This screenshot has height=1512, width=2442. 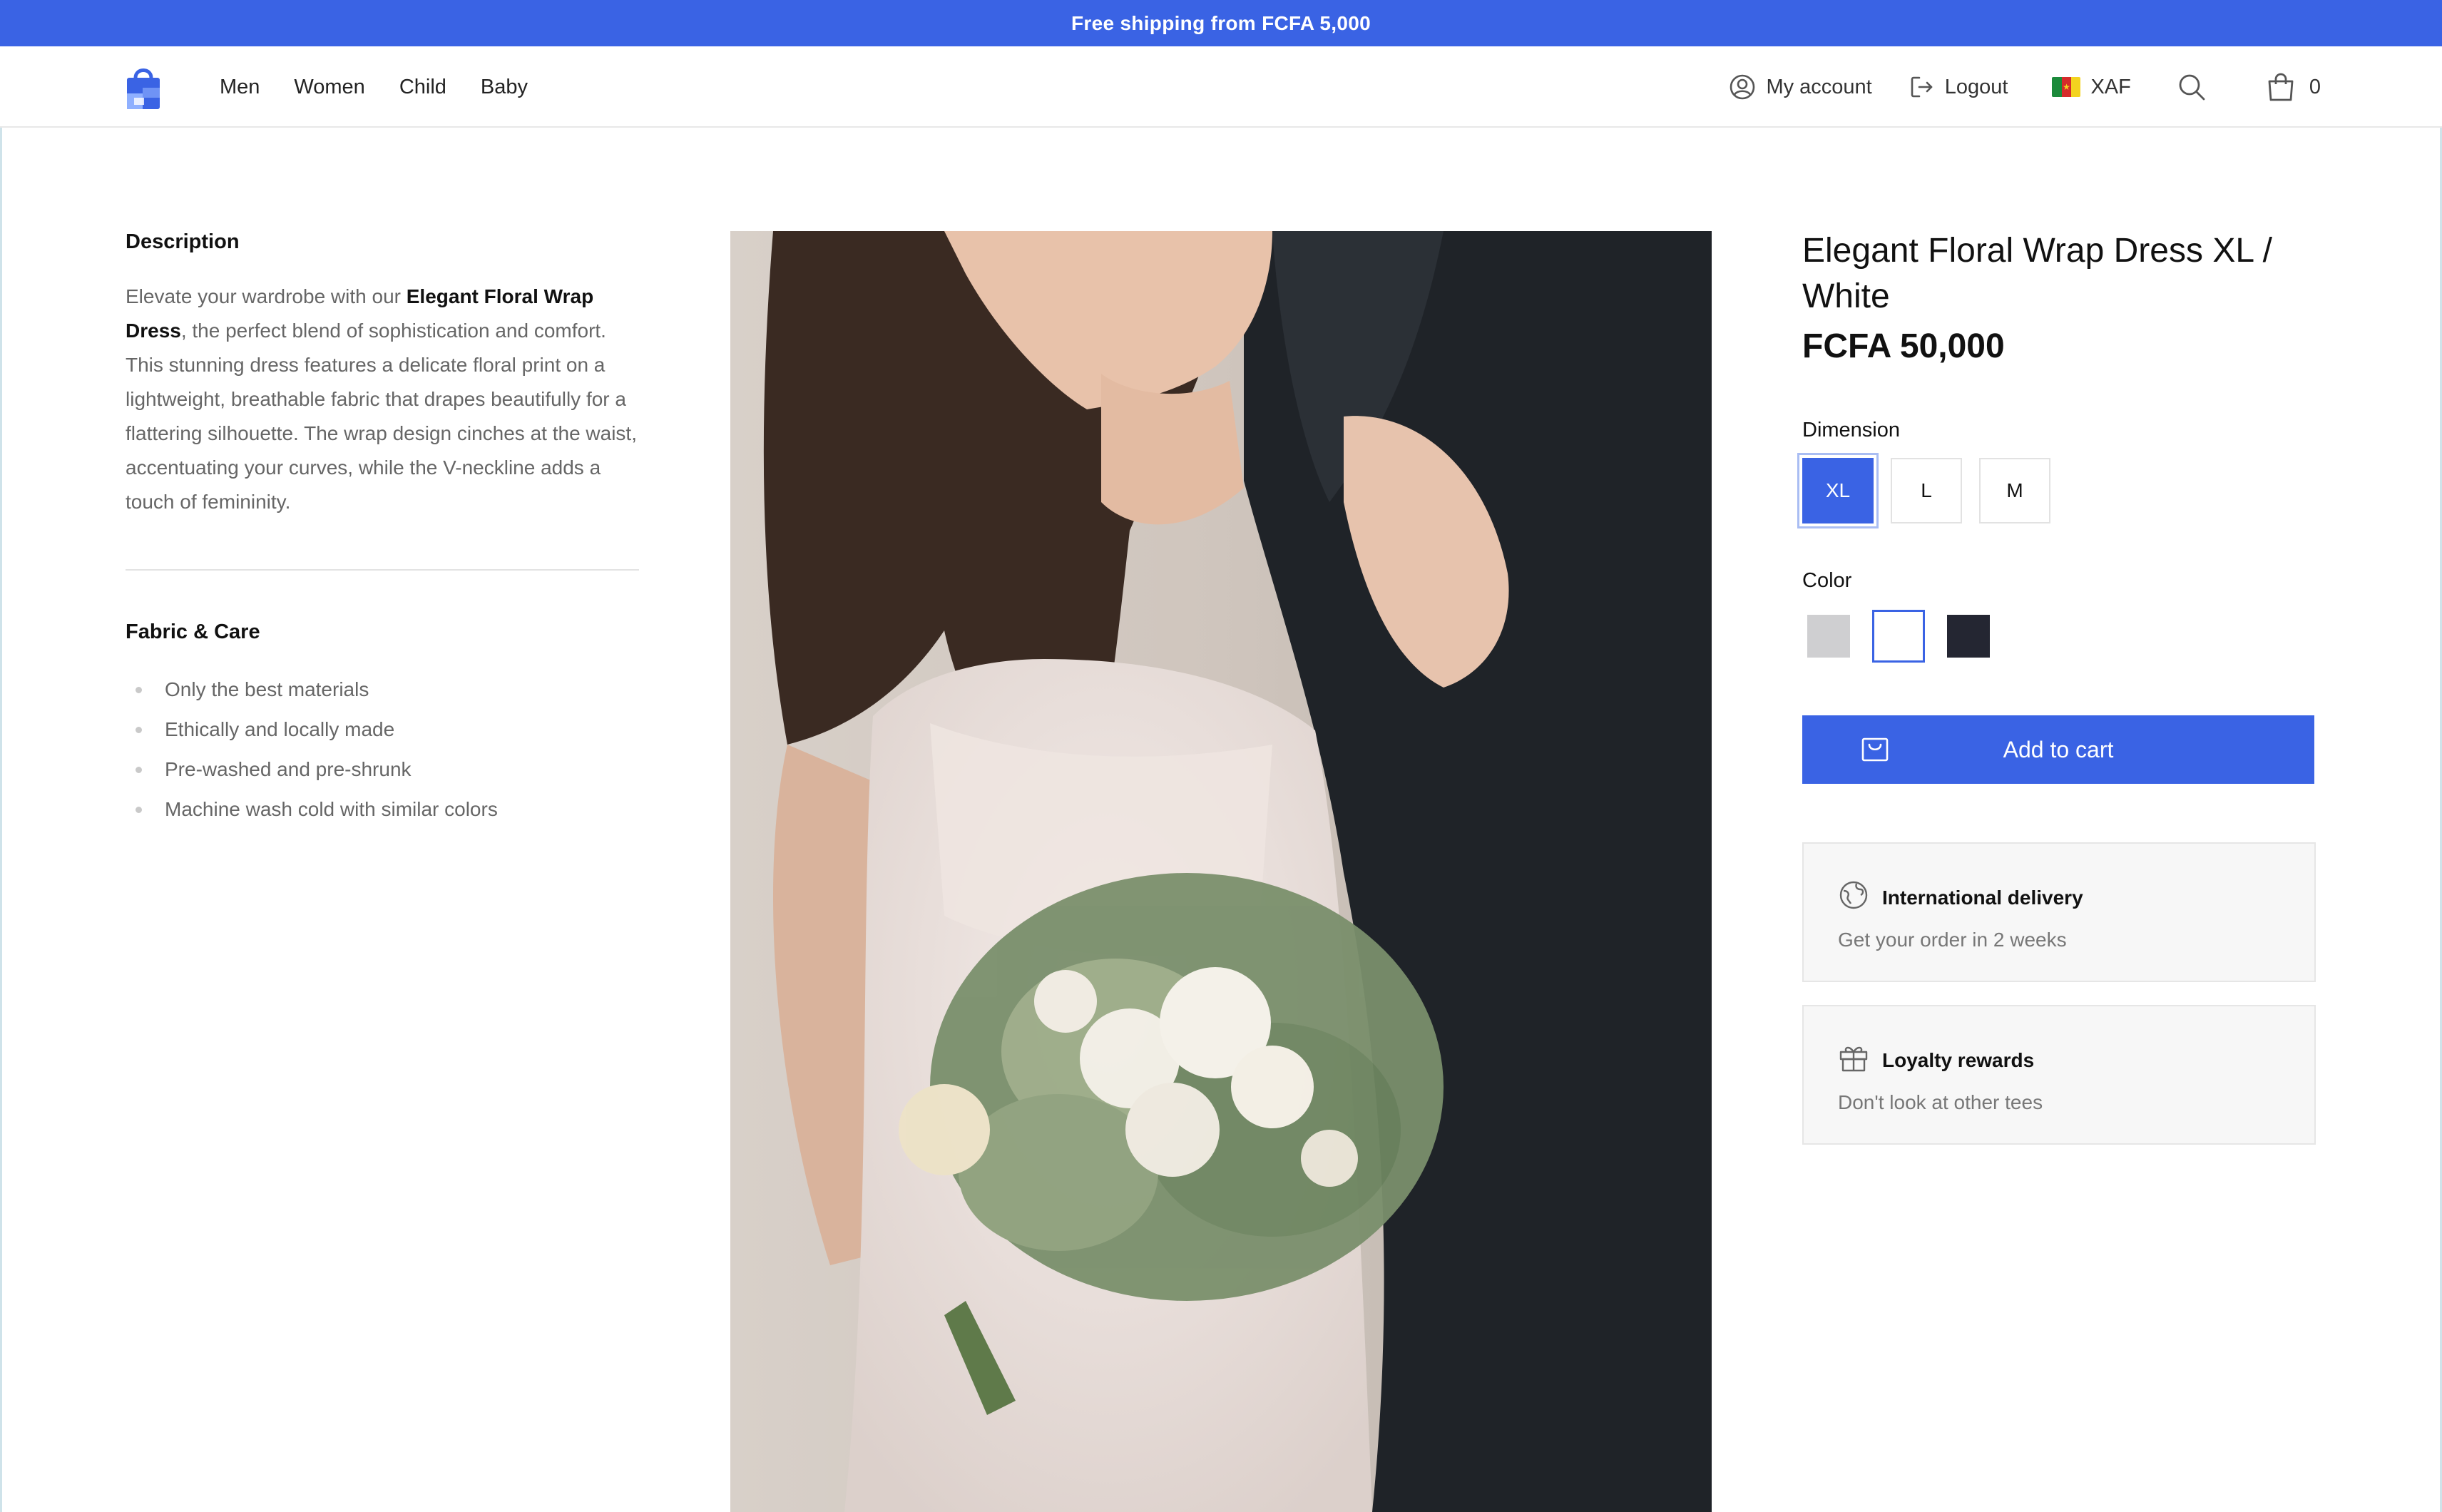 What do you see at coordinates (280, 729) in the screenshot?
I see `care-item-text: Ethically and locally made` at bounding box center [280, 729].